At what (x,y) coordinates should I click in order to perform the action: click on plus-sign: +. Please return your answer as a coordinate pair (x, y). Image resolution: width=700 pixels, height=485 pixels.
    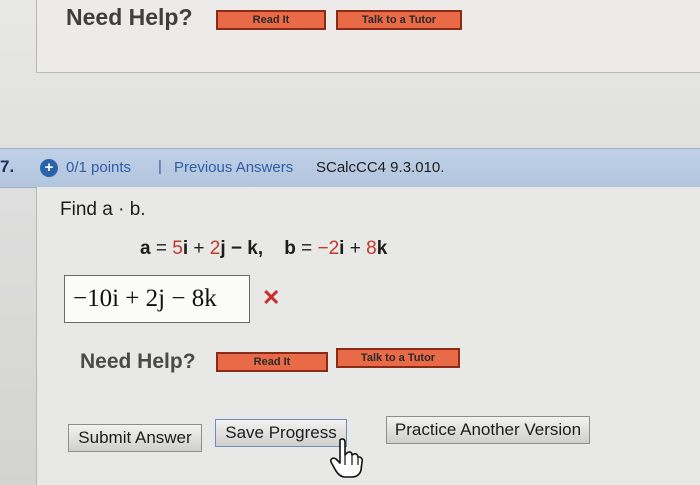
    Looking at the image, I should click on (199, 248).